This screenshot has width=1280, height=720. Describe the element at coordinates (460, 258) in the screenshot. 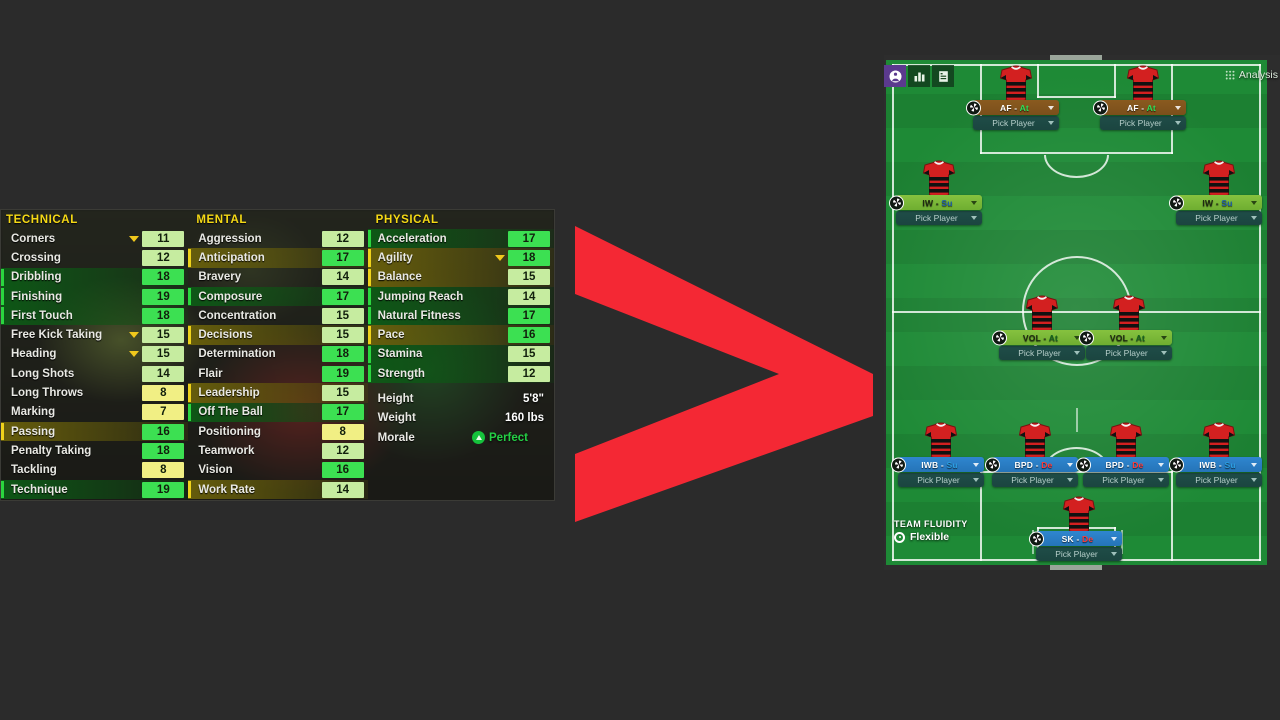

I see `attribute-row: Agility 18` at that location.